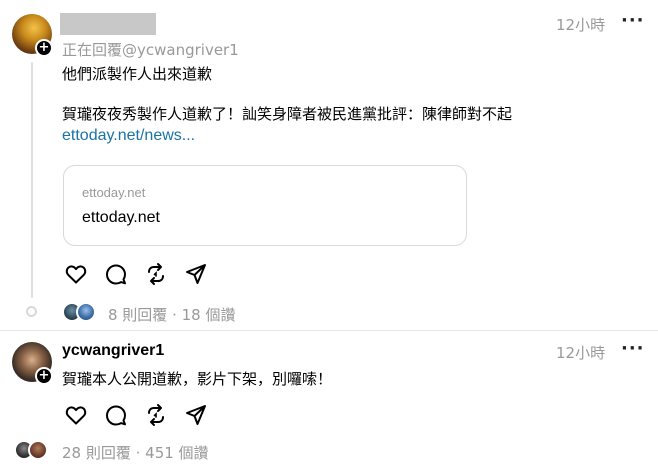 This screenshot has width=658, height=474. What do you see at coordinates (137, 74) in the screenshot?
I see `post-text-line1: 他們派製作人出來道歉` at bounding box center [137, 74].